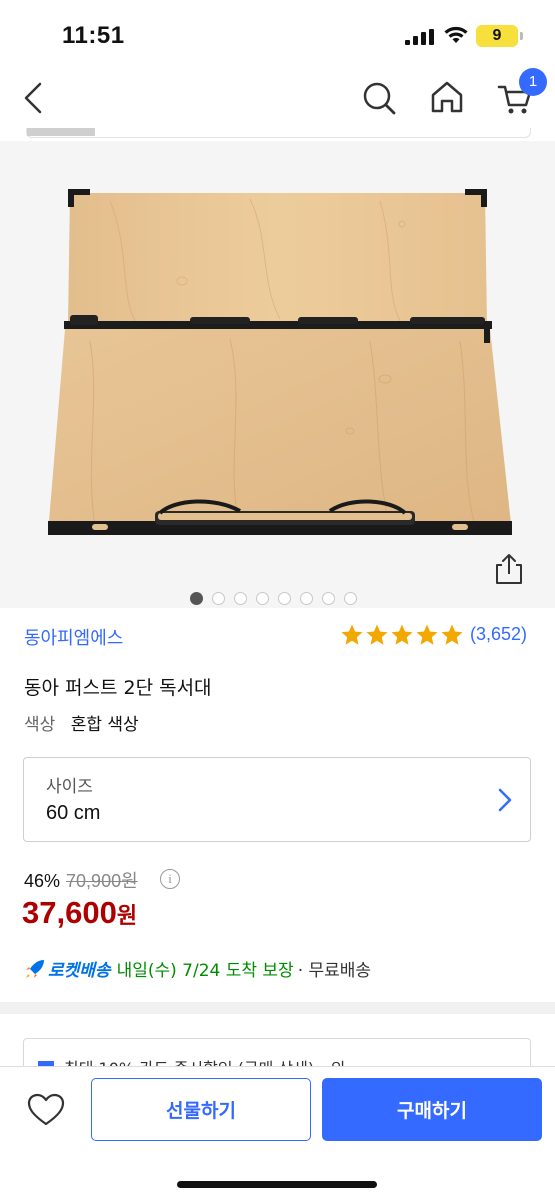  Describe the element at coordinates (277, 35) in the screenshot. I see `status-bar: 11:51 9` at that location.